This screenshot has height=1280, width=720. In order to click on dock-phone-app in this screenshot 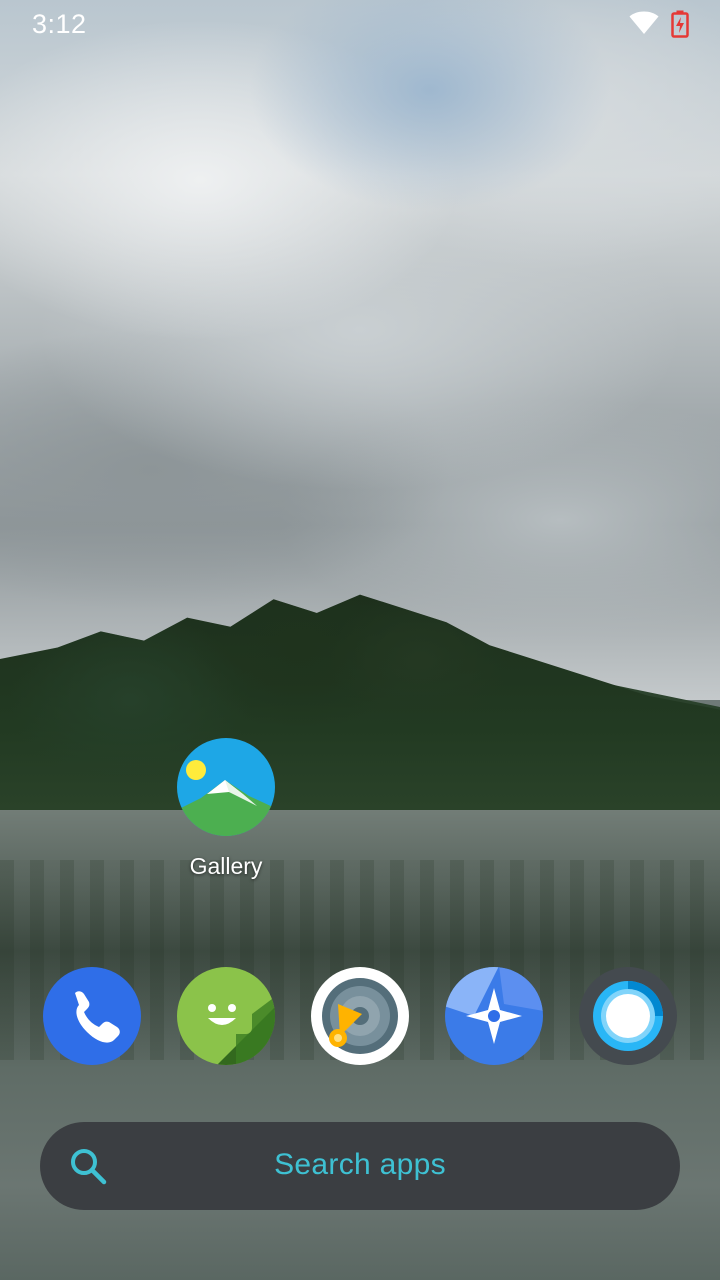, I will do `click(92, 1016)`.